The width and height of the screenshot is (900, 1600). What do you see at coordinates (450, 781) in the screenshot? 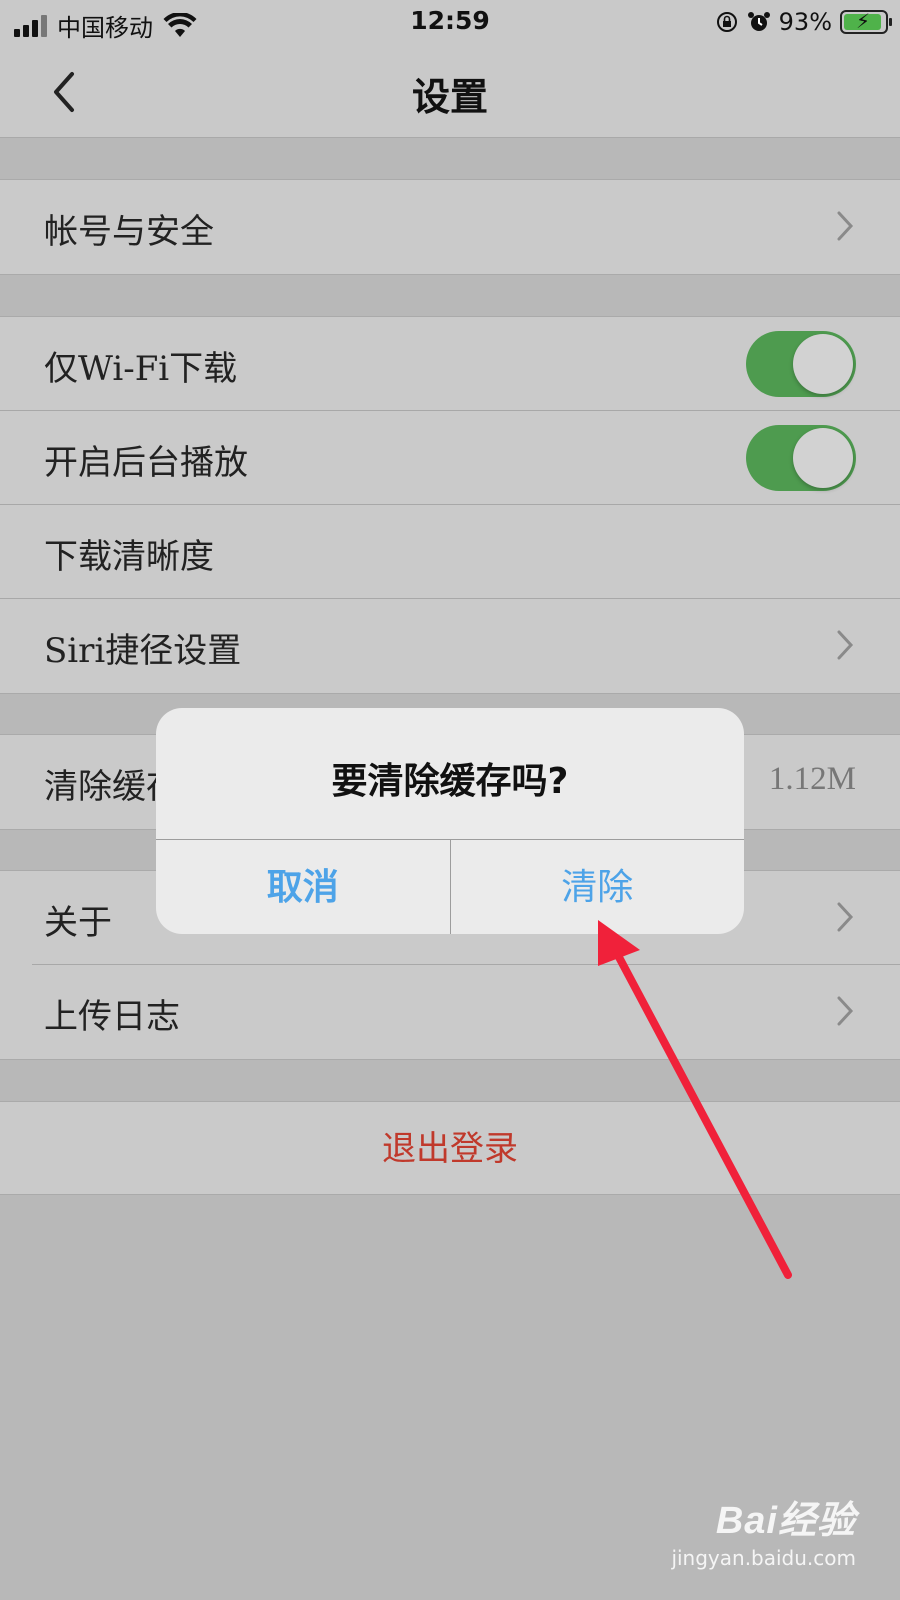
I see `dialog-title: 要清除缓存吗?` at bounding box center [450, 781].